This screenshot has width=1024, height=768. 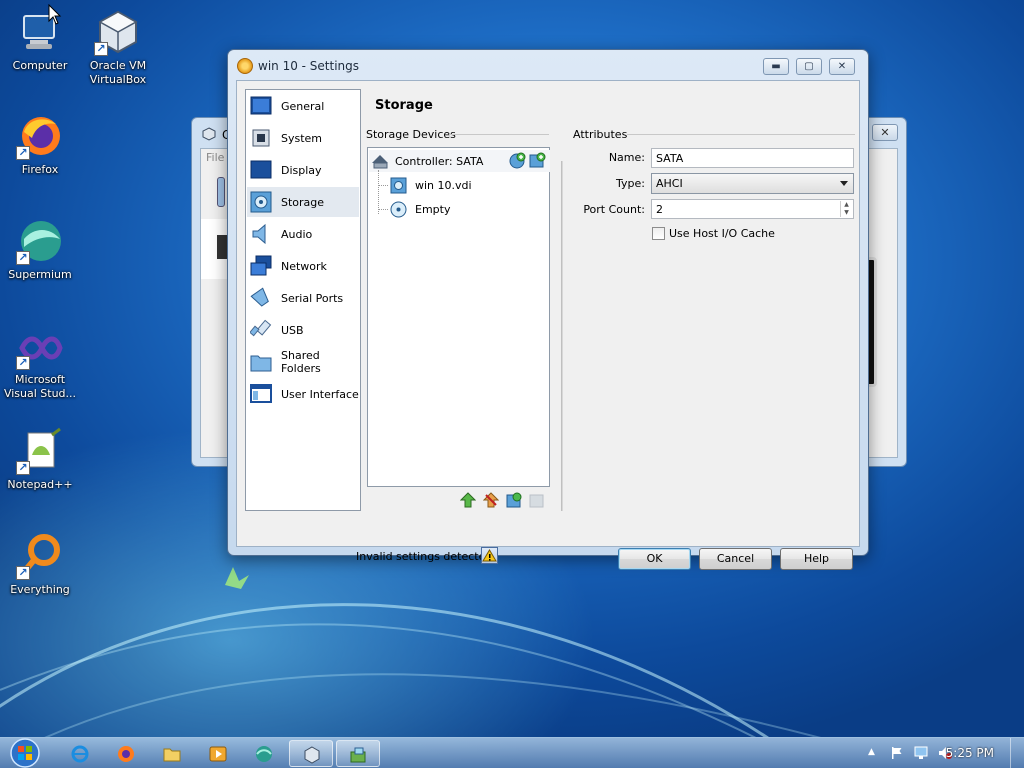 I want to click on firefox-icon, so click(x=126, y=754).